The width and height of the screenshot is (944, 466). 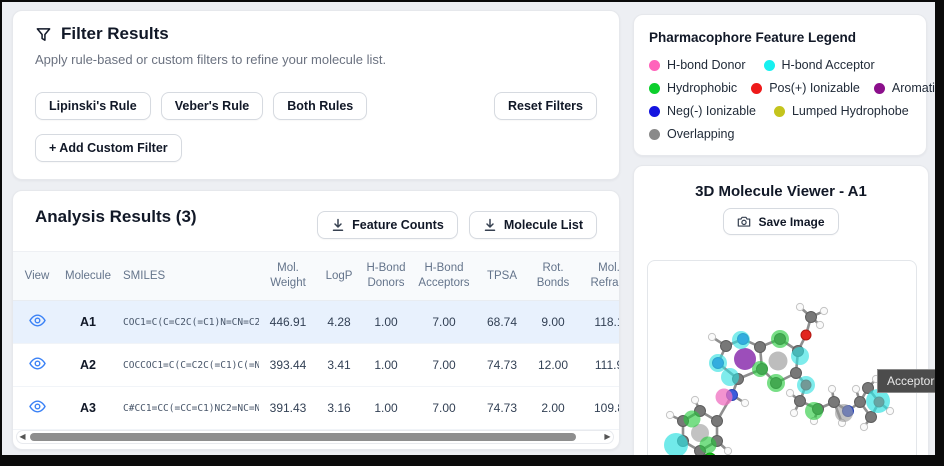 What do you see at coordinates (339, 275) in the screenshot?
I see `col-header-logp: LogP` at bounding box center [339, 275].